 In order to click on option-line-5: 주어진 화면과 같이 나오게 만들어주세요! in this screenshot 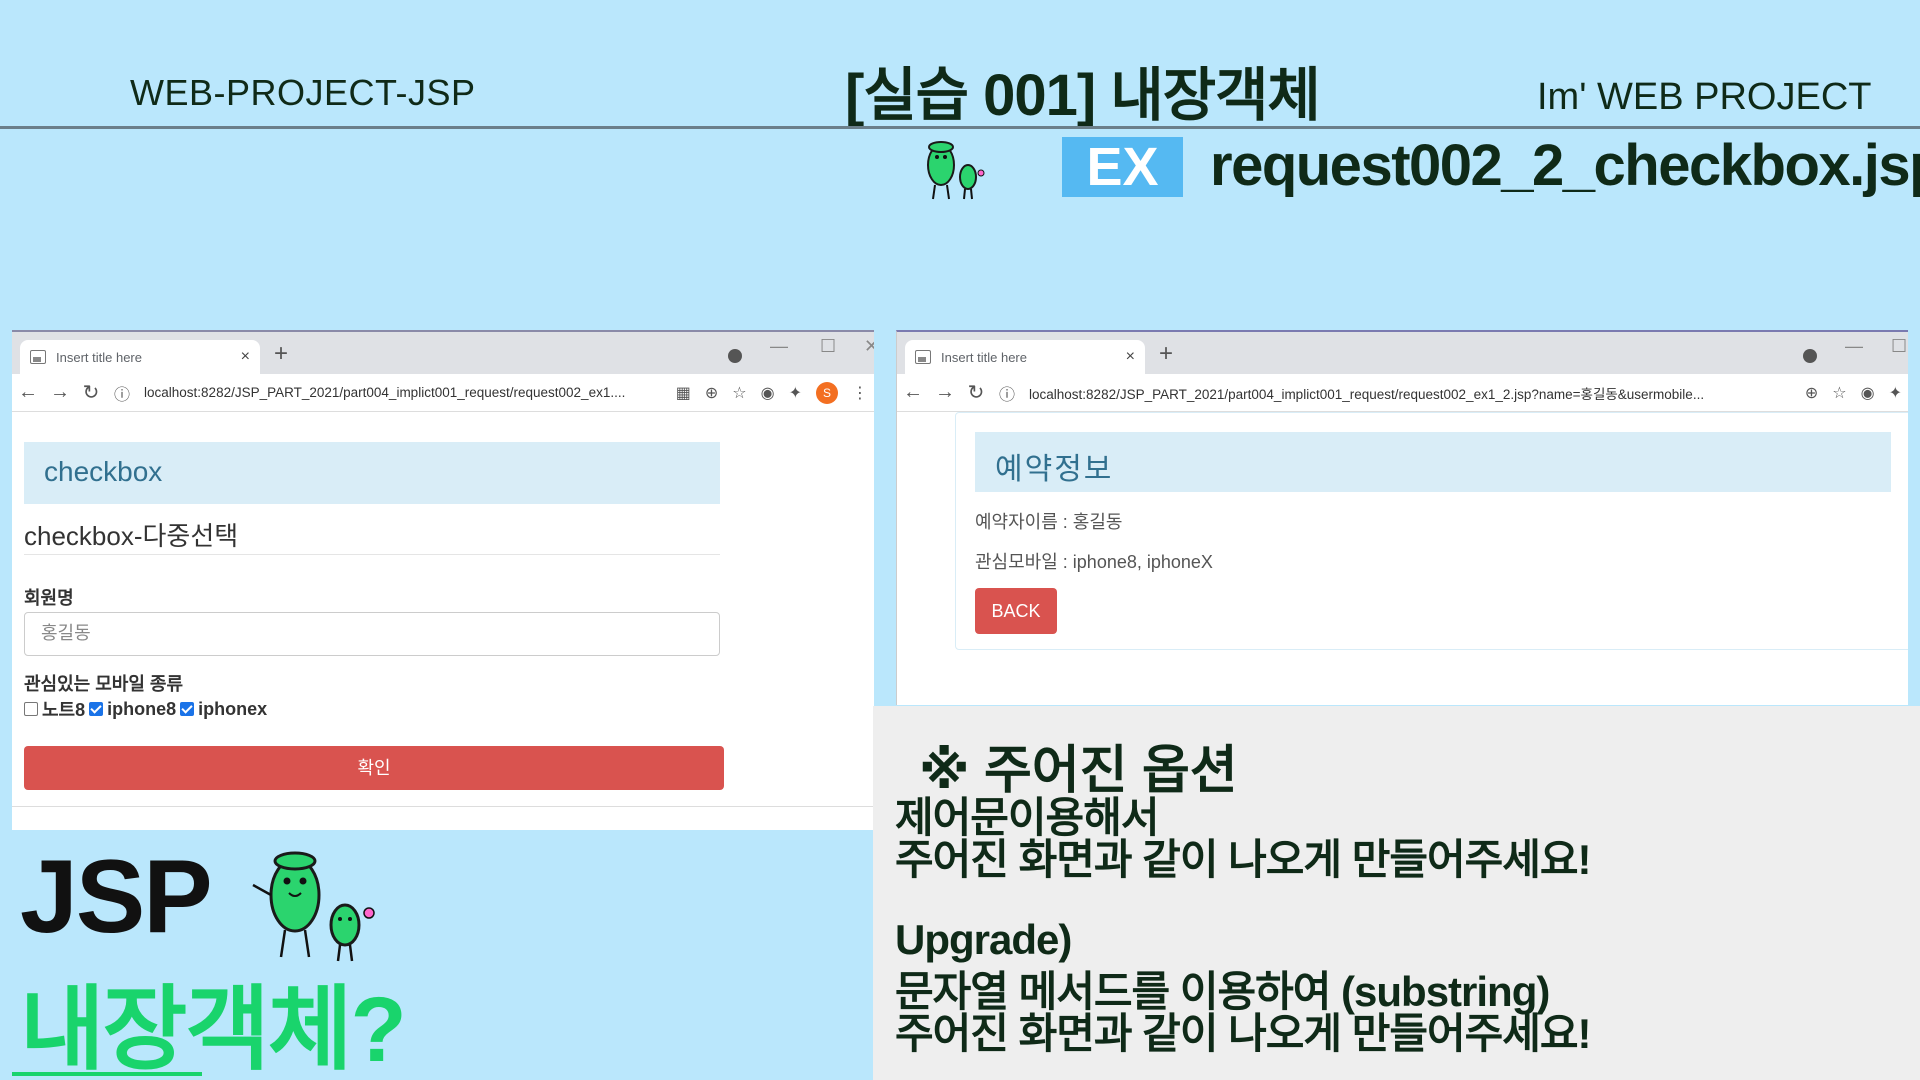, I will do `click(1243, 1033)`.